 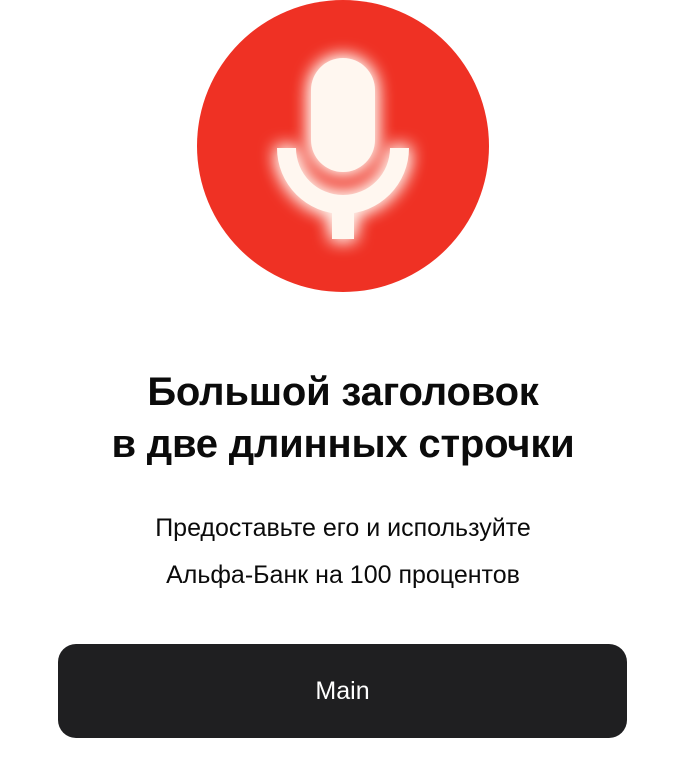 What do you see at coordinates (343, 575) in the screenshot?
I see `subtitle-line-2: Альфа-Банк на 100 процентов` at bounding box center [343, 575].